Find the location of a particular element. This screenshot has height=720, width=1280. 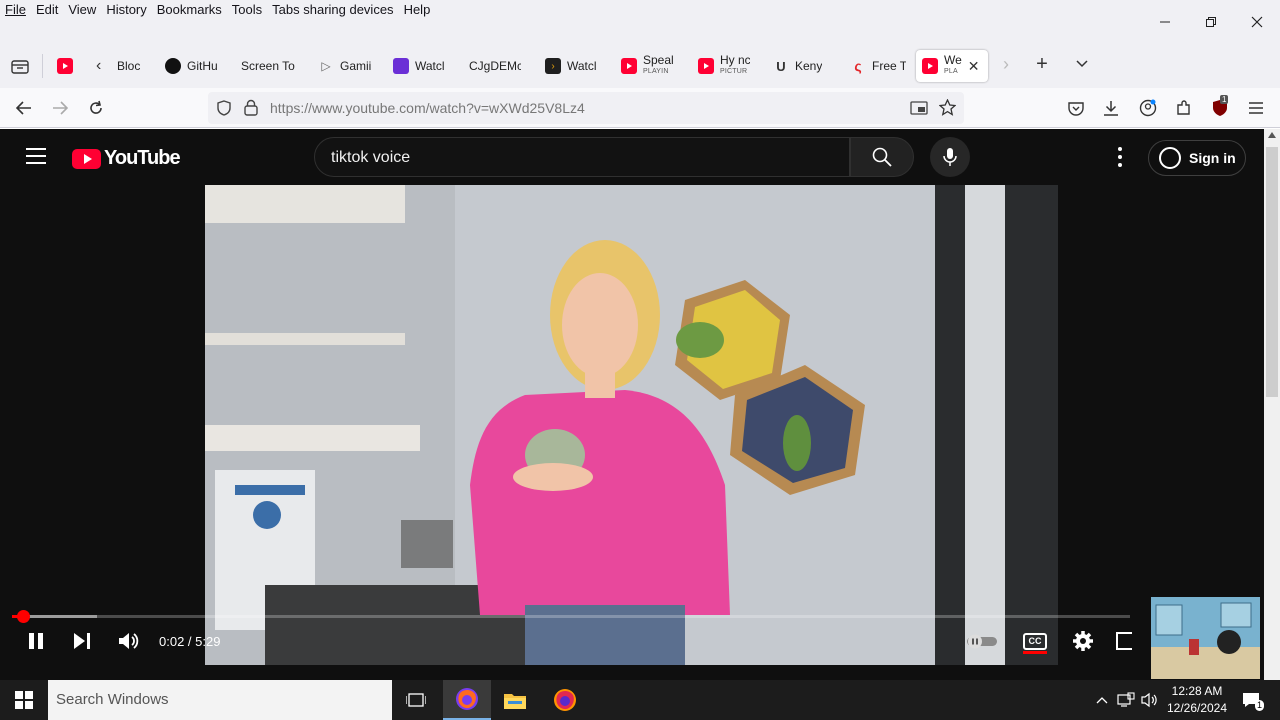

page-scrollbar is located at coordinates (1272, 404).